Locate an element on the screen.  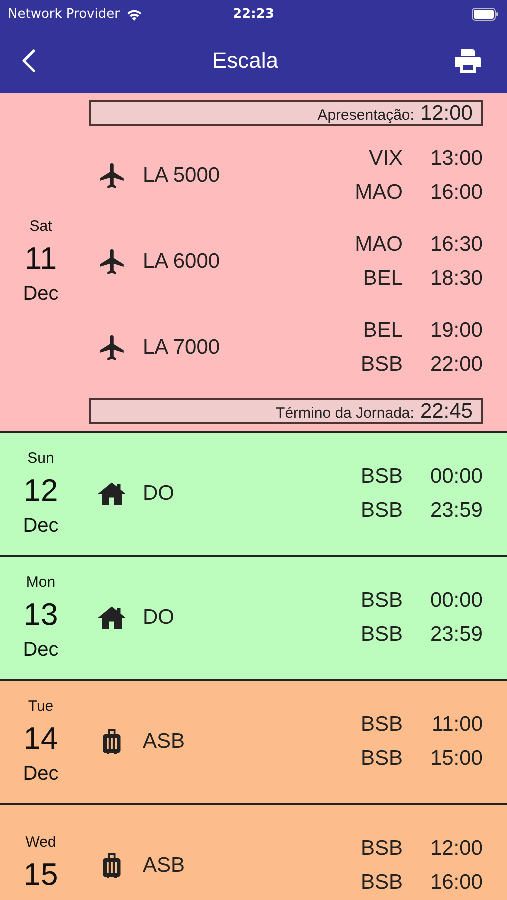
back-icon is located at coordinates (29, 60).